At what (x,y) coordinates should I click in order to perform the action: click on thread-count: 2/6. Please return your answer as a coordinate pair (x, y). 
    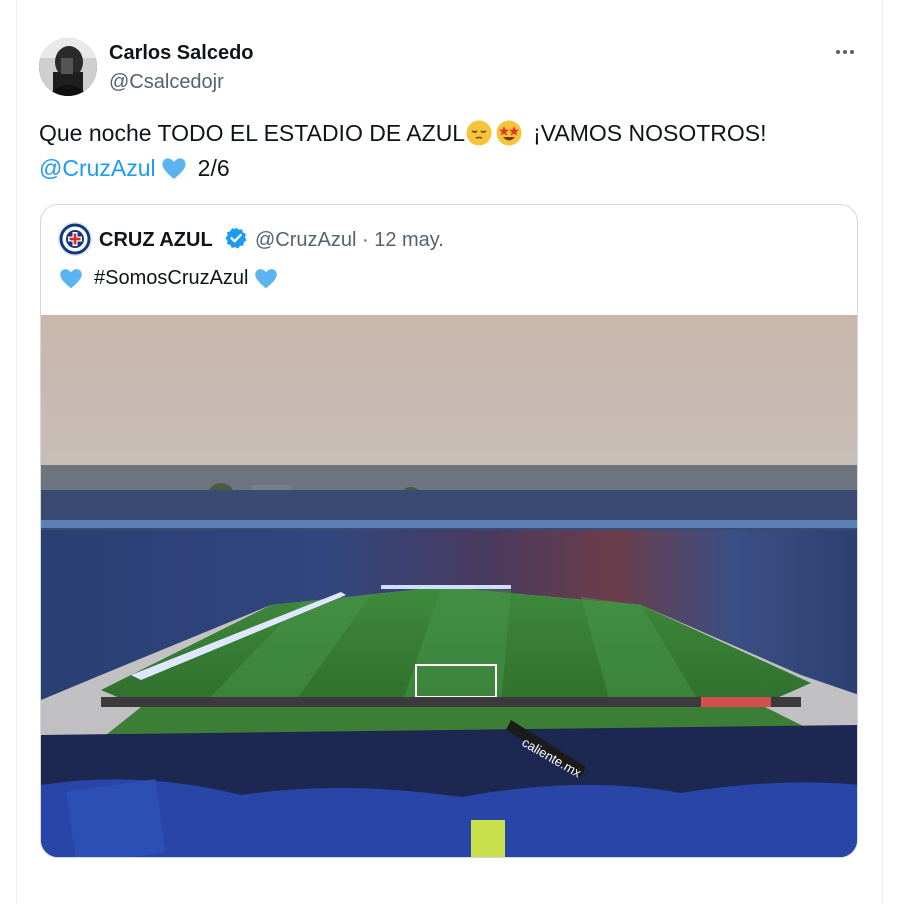
    Looking at the image, I should click on (213, 167).